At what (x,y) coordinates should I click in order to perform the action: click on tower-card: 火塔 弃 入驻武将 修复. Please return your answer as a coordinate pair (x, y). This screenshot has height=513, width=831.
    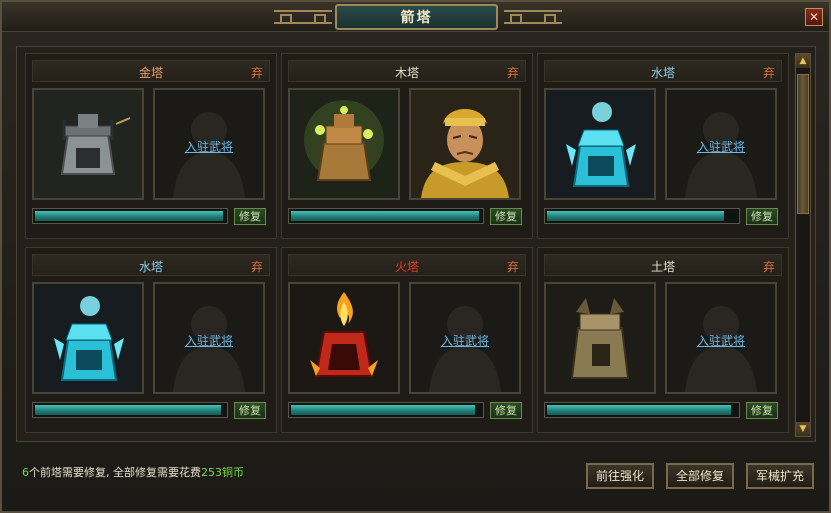
    Looking at the image, I should click on (407, 340).